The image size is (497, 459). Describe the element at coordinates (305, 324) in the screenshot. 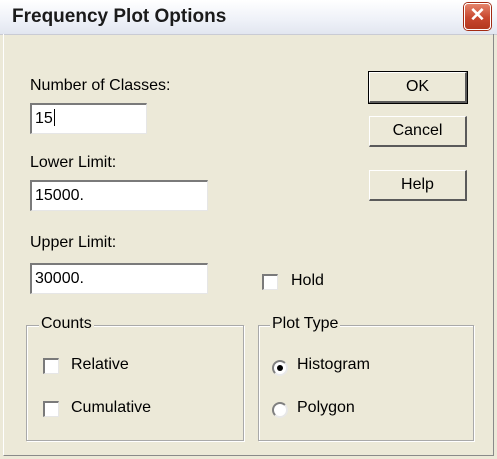

I see `plot-type-group-title: Plot Type` at that location.